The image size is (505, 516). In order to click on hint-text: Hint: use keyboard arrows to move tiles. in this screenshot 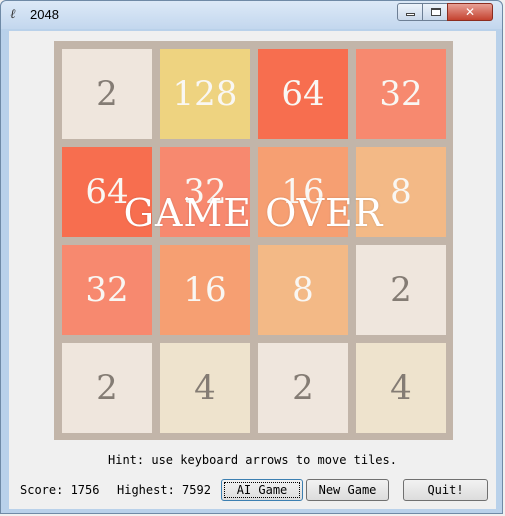, I will do `click(252, 460)`.